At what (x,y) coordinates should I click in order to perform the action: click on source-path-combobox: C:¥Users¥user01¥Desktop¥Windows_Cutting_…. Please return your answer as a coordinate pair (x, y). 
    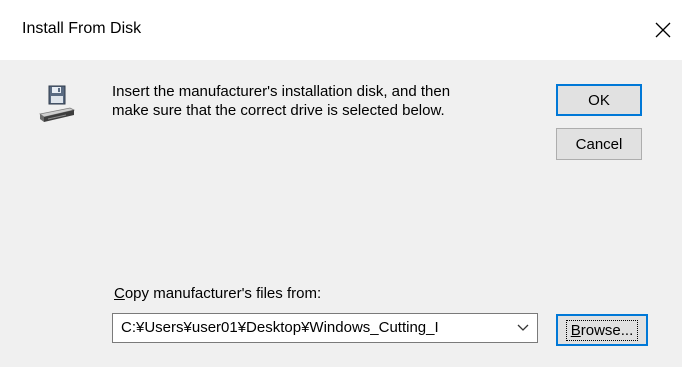
    Looking at the image, I should click on (325, 328).